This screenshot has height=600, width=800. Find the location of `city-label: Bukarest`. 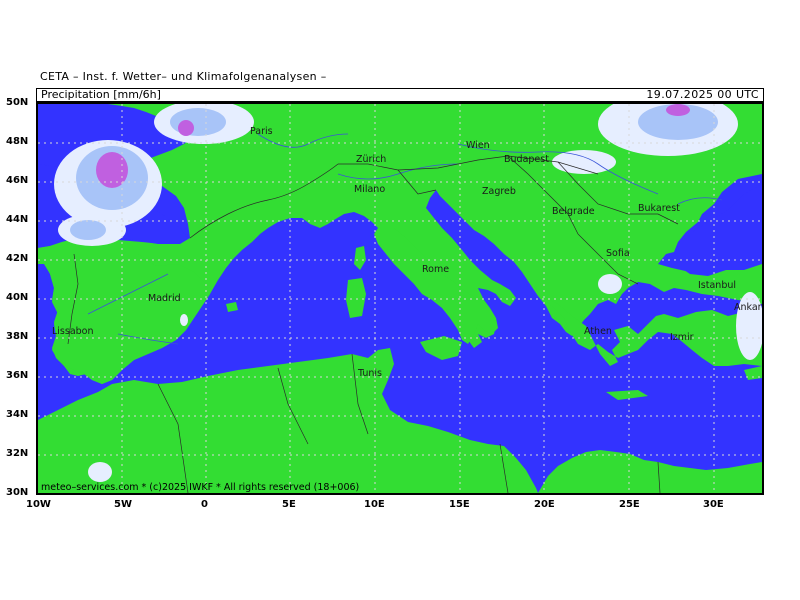

city-label: Bukarest is located at coordinates (659, 208).